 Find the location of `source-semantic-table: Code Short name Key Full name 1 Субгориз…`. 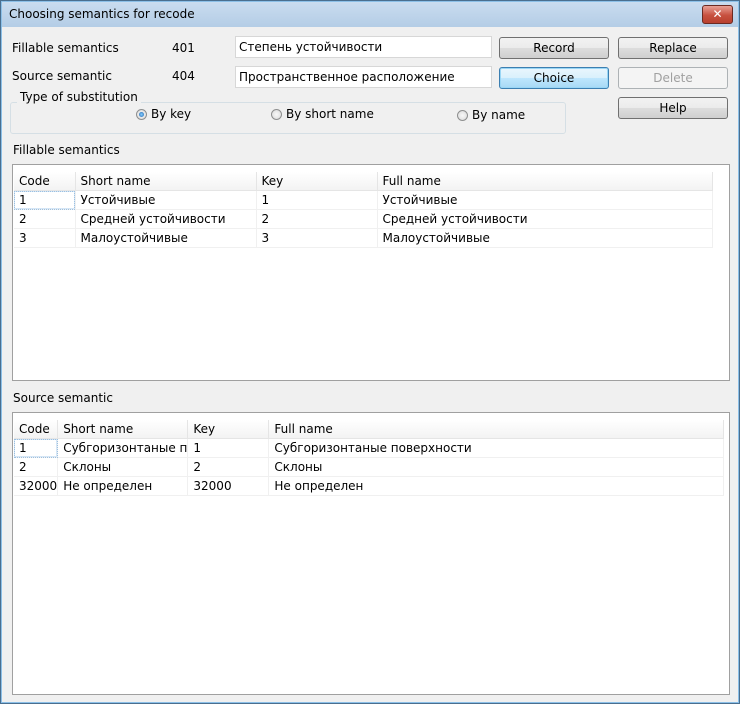

source-semantic-table: Code Short name Key Full name 1 Субгориз… is located at coordinates (369, 458).